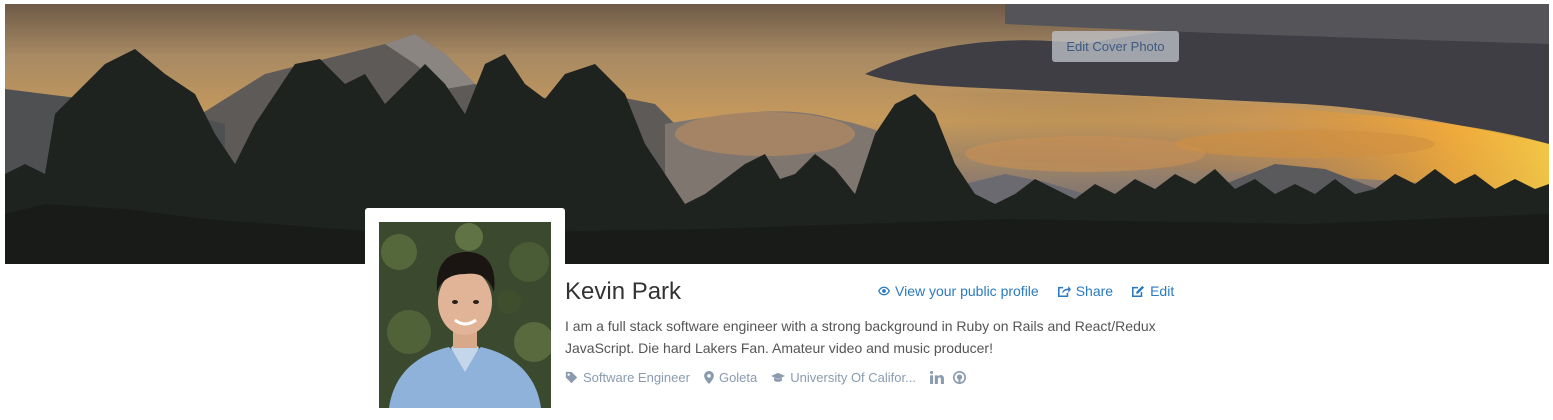 This screenshot has width=1553, height=420. Describe the element at coordinates (1138, 291) in the screenshot. I see `edit-icon` at that location.